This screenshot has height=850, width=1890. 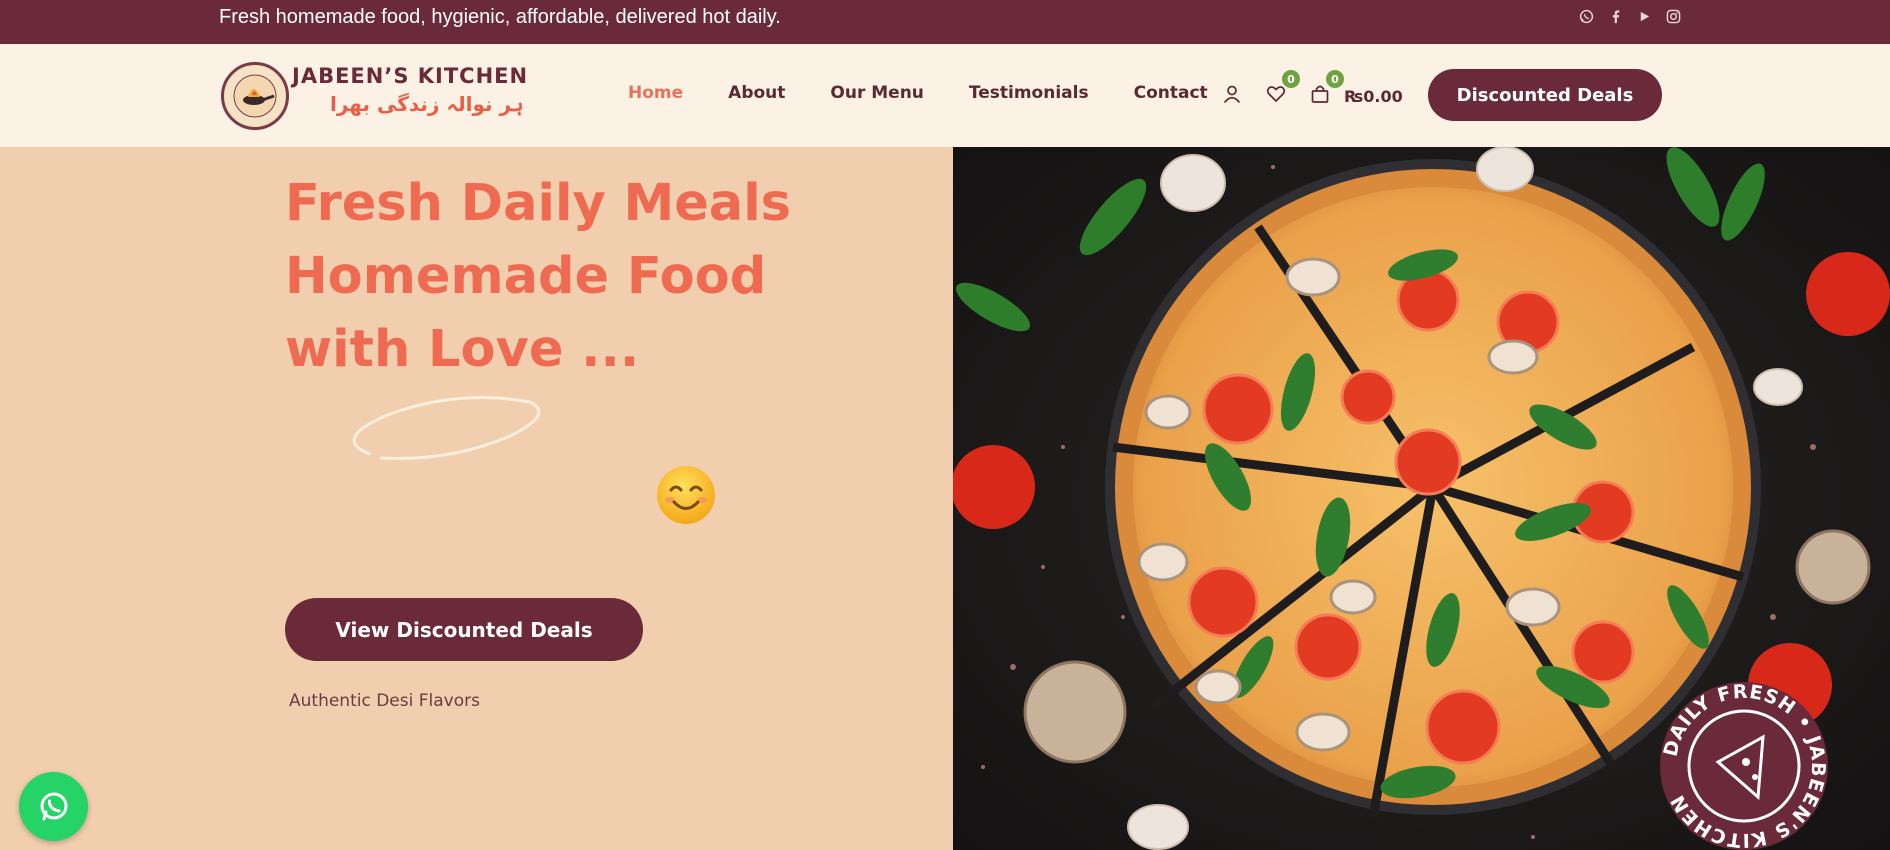 I want to click on whatsapp-float-button, so click(x=53, y=806).